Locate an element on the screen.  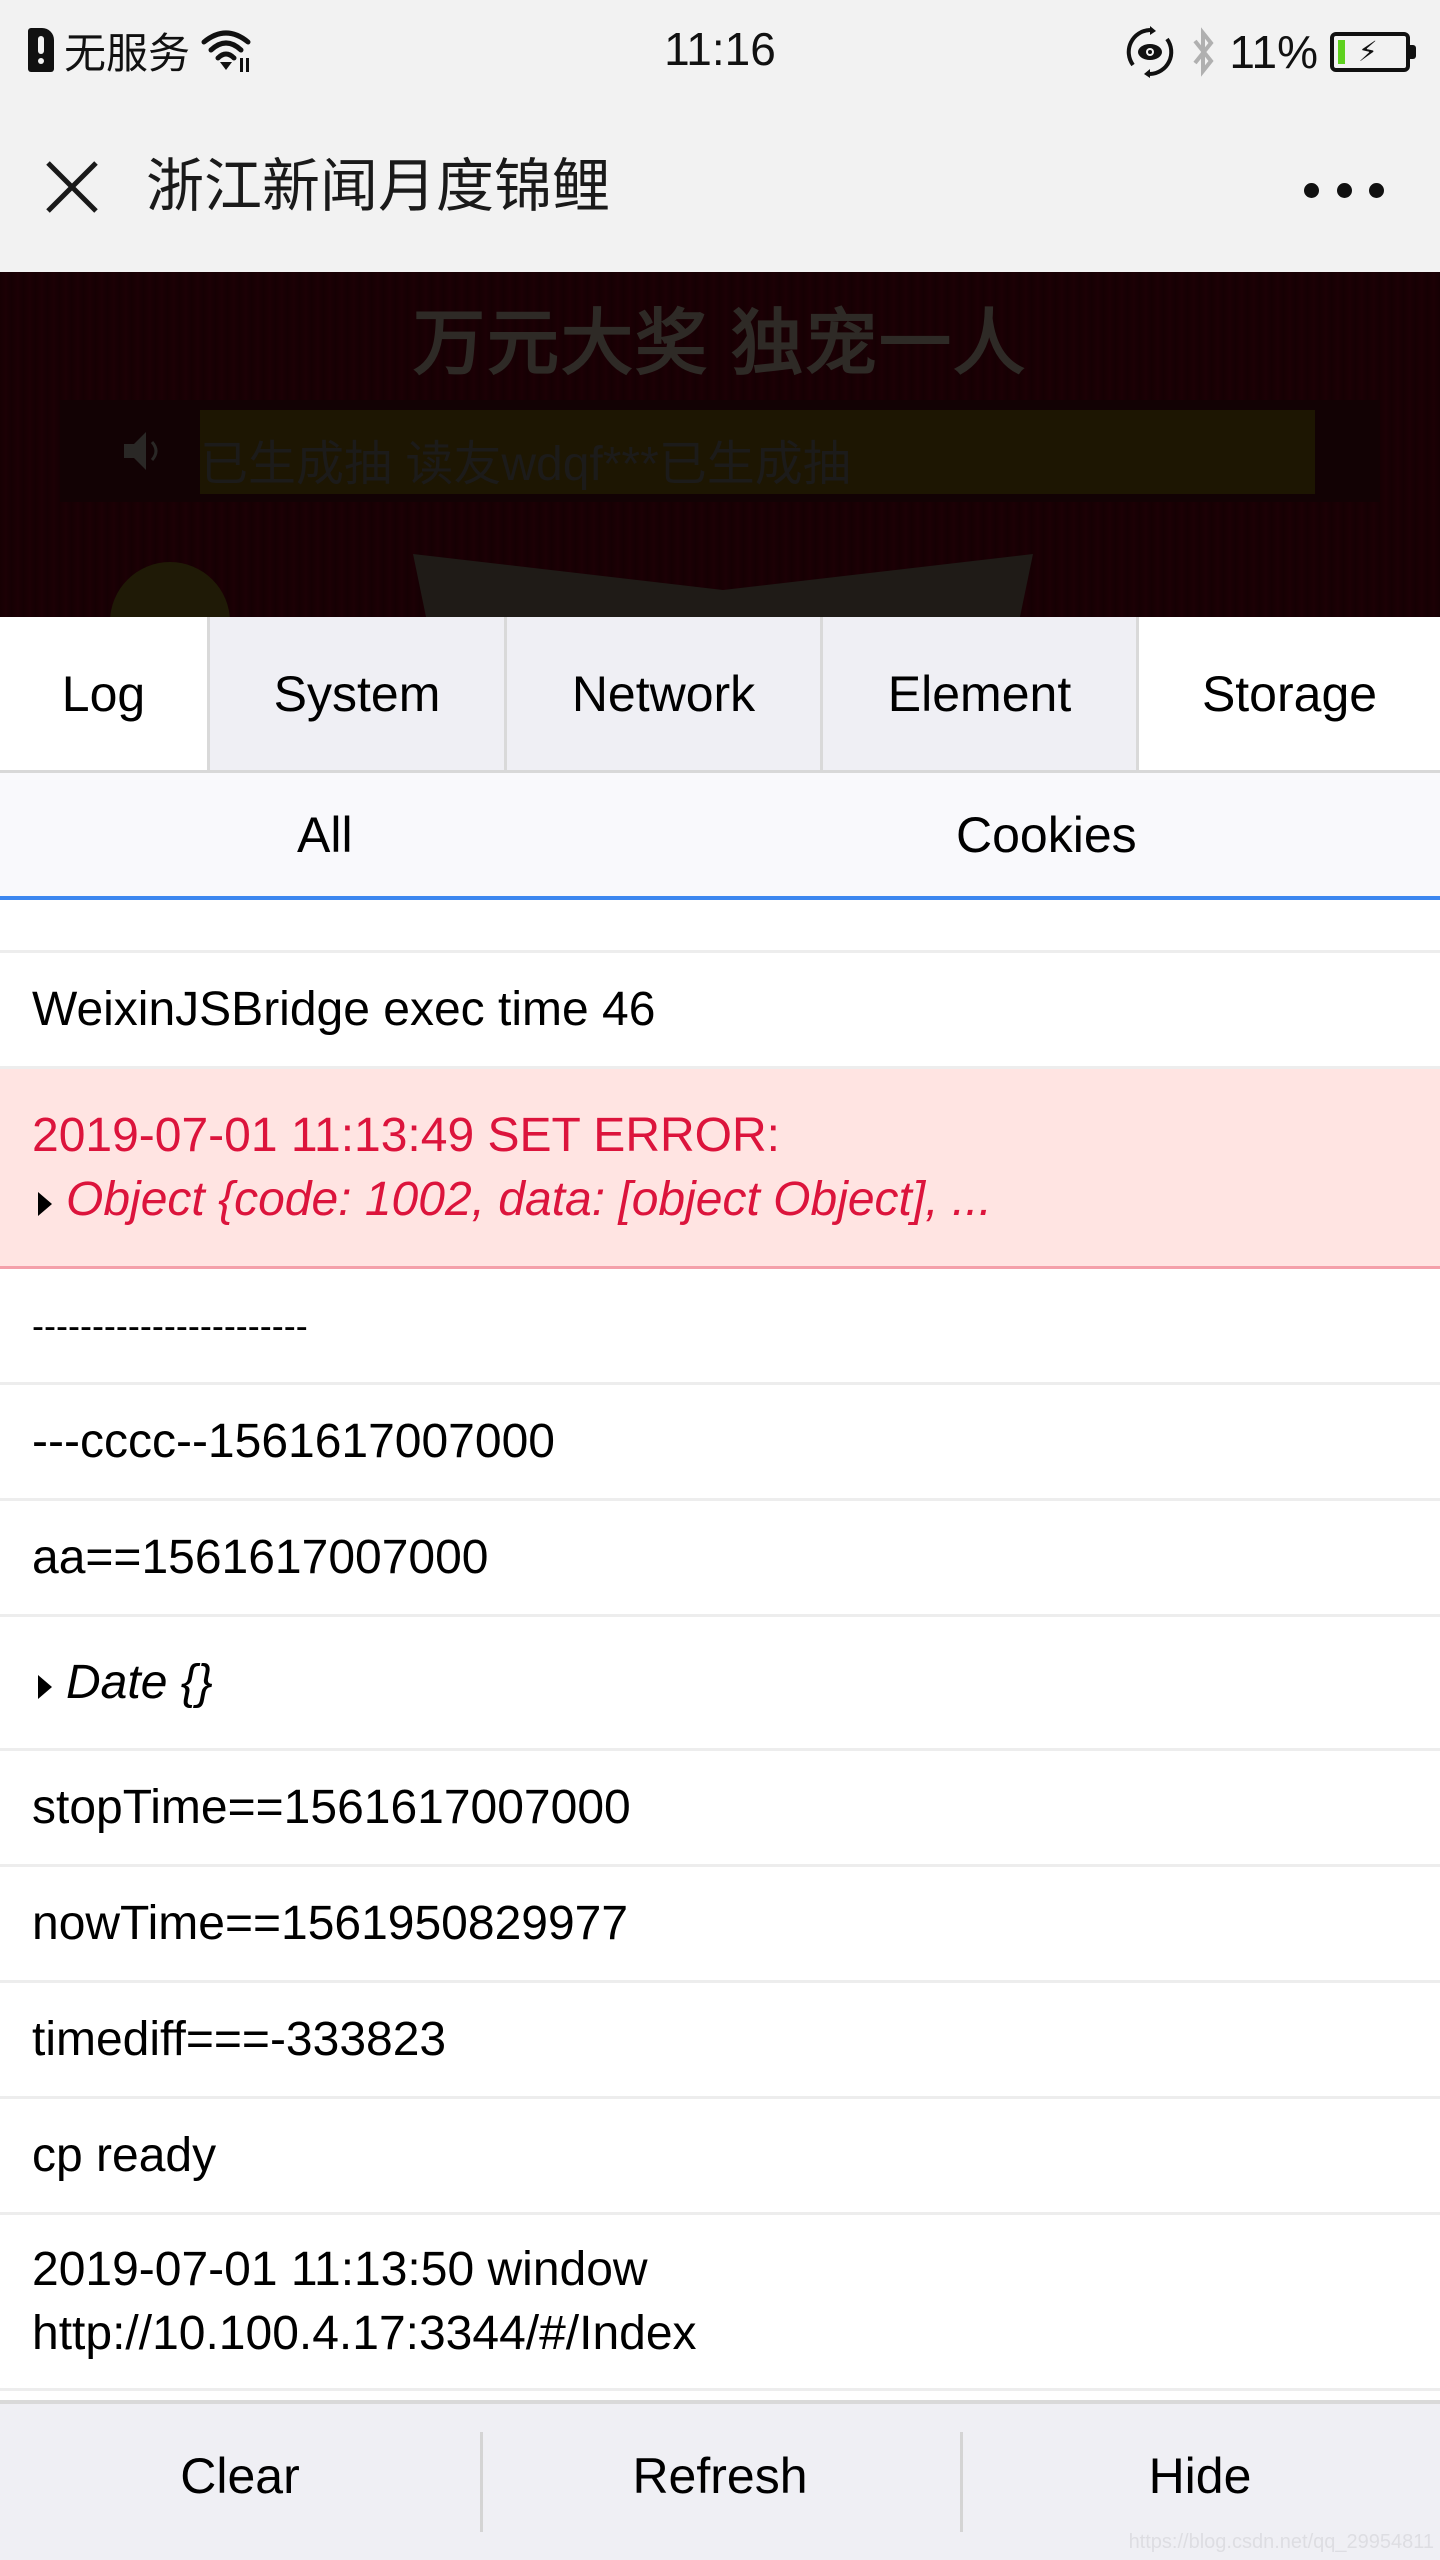
marquee-text: 已生成抽 读友wdqf***已生成抽 is located at coordinates (525, 464).